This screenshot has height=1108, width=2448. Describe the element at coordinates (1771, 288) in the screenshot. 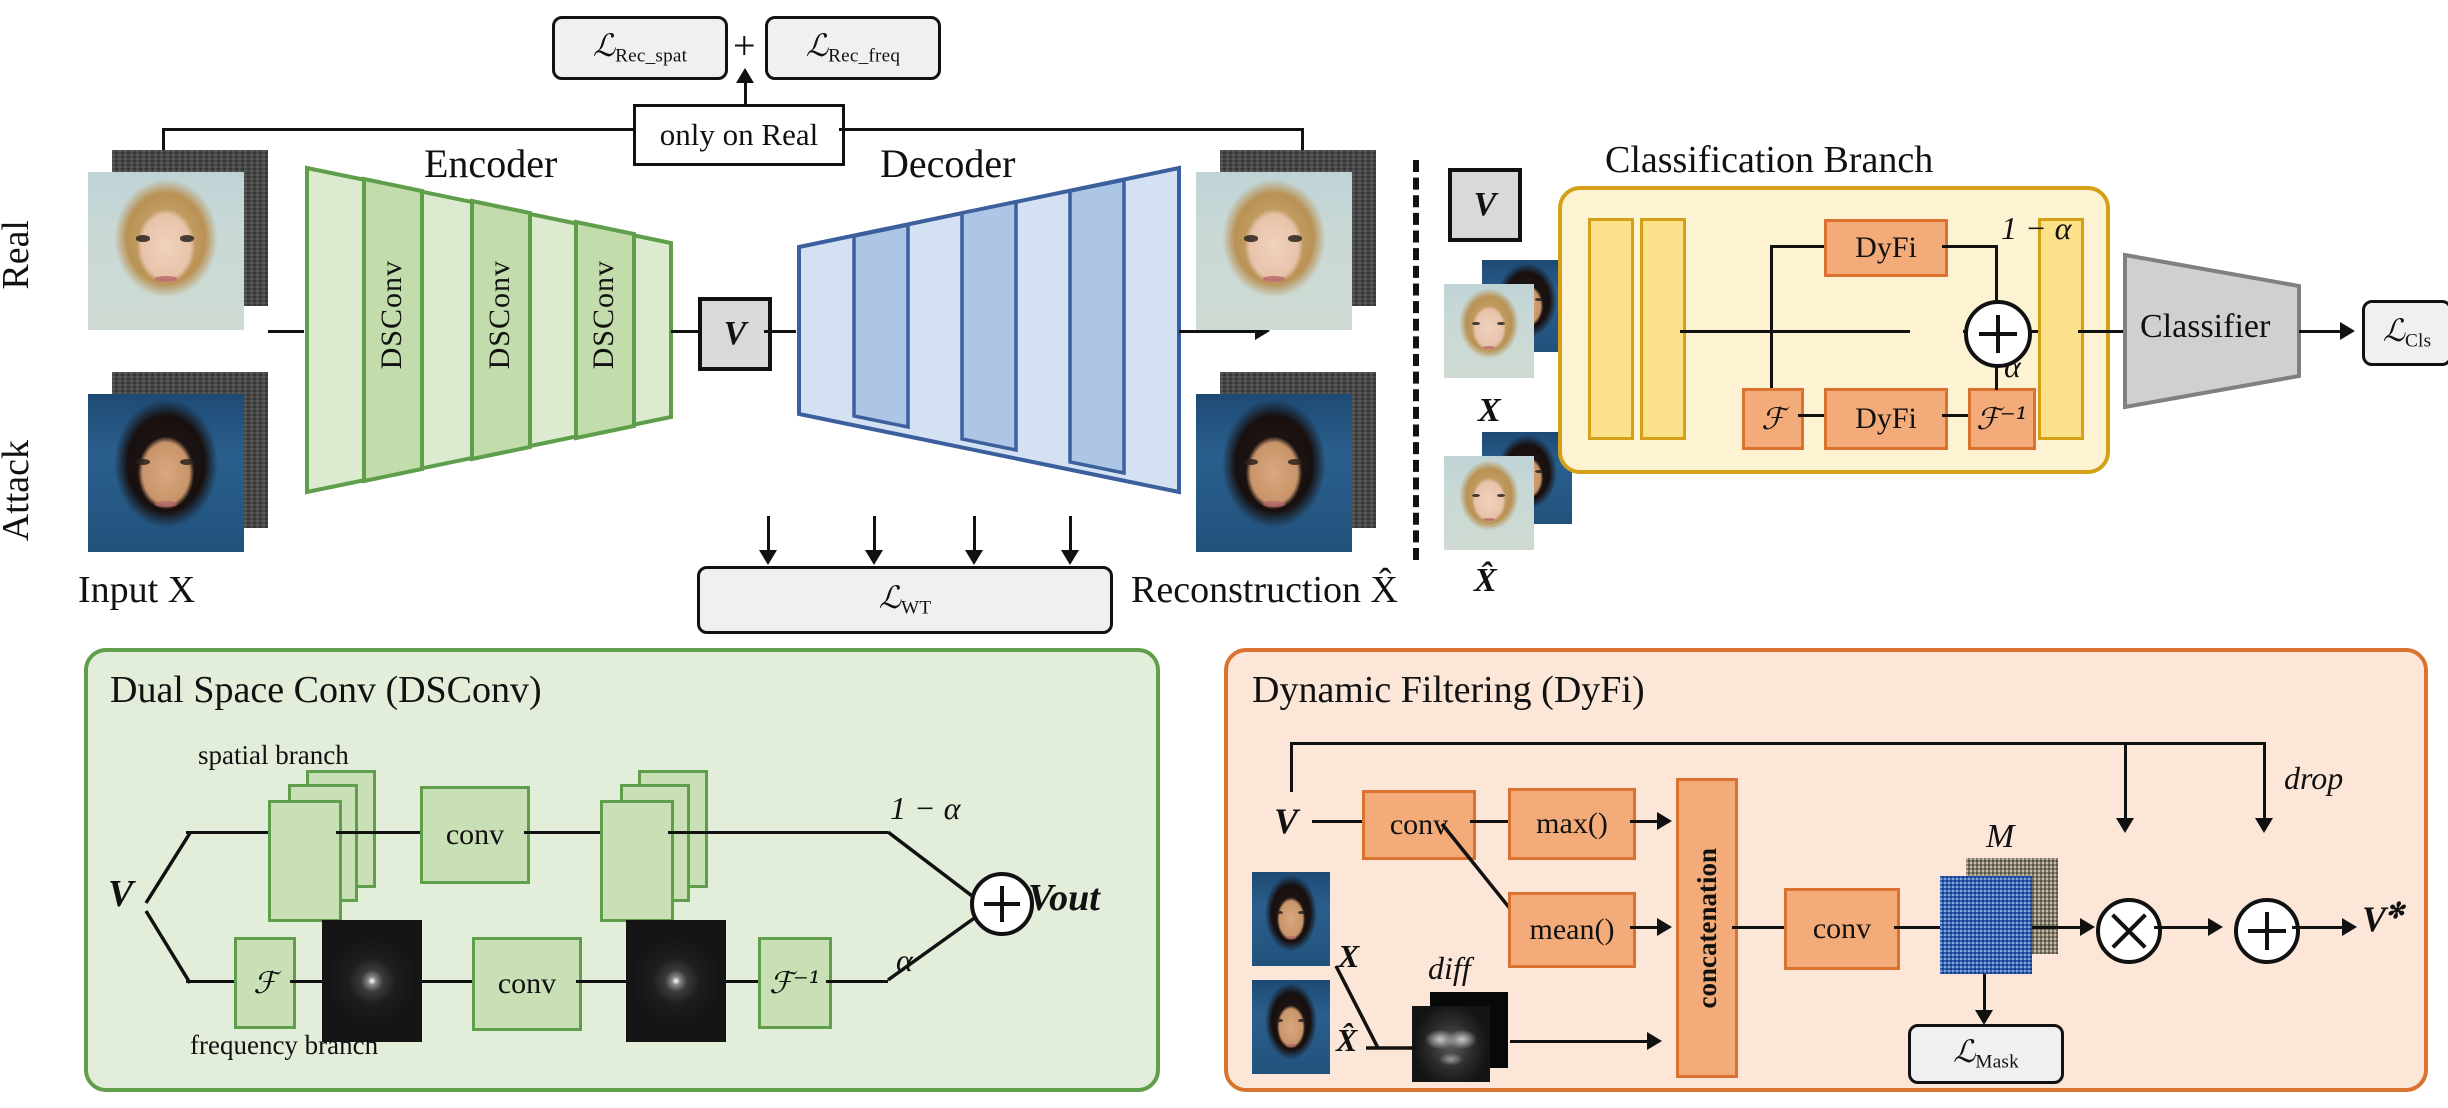

I see `classification-top-split-line` at that location.